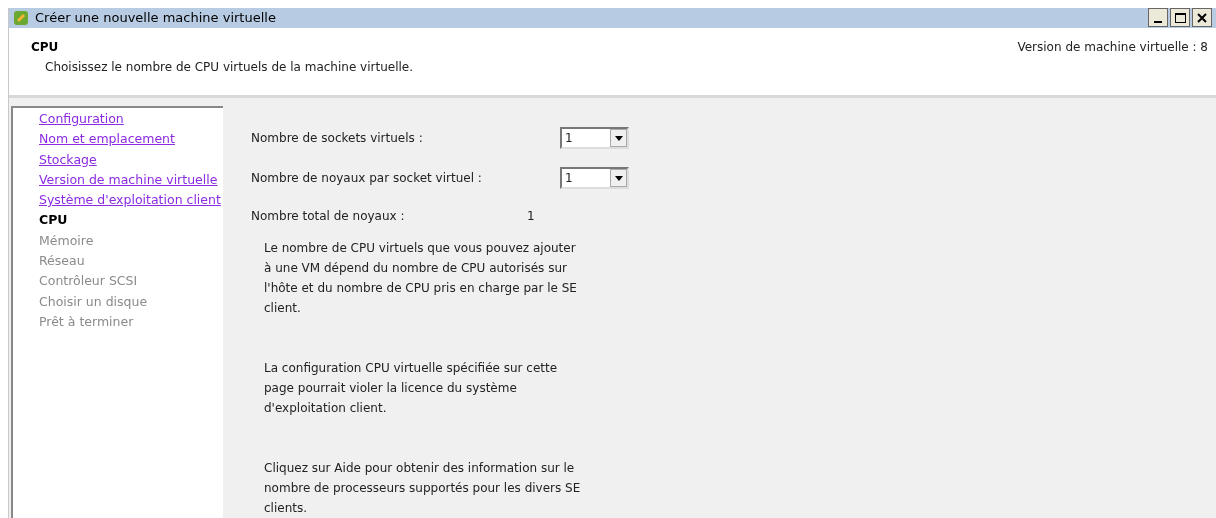  What do you see at coordinates (1112, 47) in the screenshot?
I see `version-label: Version de machine virtuelle : 8` at bounding box center [1112, 47].